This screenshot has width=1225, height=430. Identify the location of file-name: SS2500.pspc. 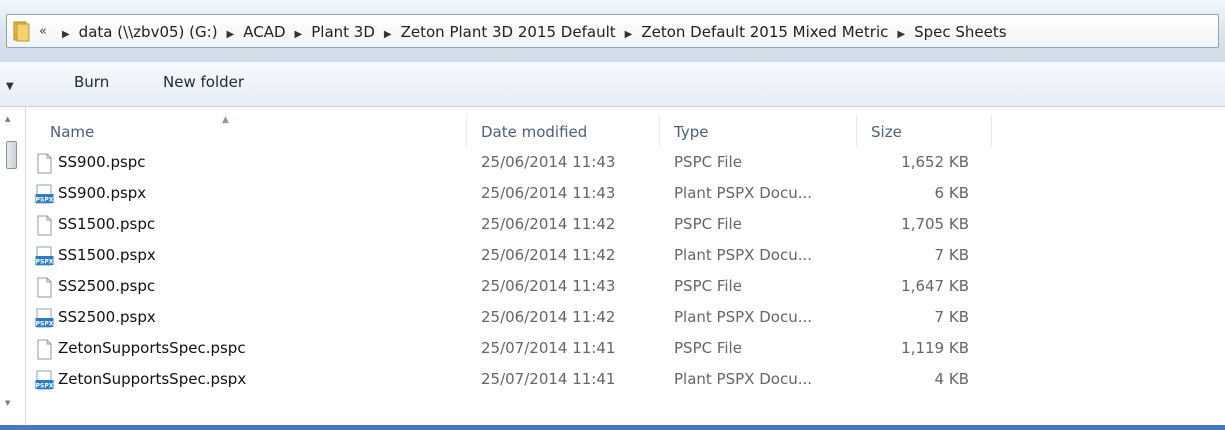
(107, 286).